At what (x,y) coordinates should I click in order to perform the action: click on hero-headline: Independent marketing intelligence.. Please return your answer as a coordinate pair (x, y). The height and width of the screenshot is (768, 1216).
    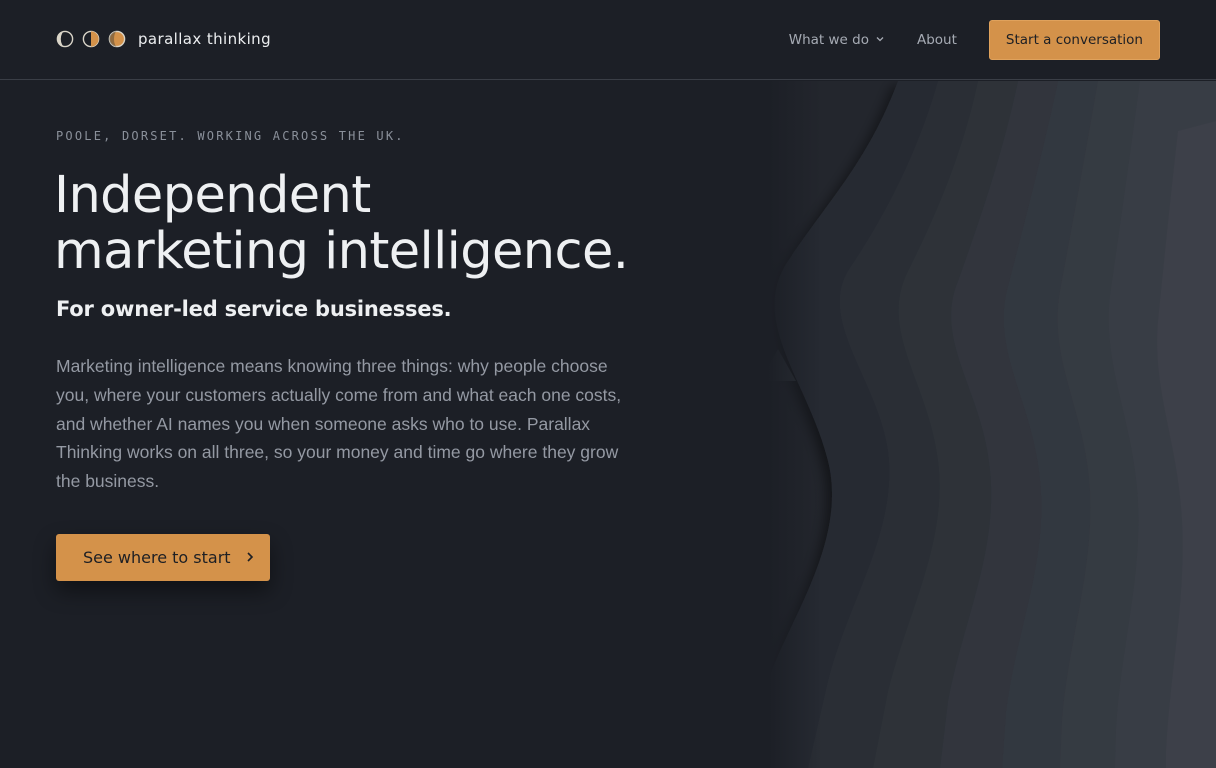
    Looking at the image, I should click on (404, 224).